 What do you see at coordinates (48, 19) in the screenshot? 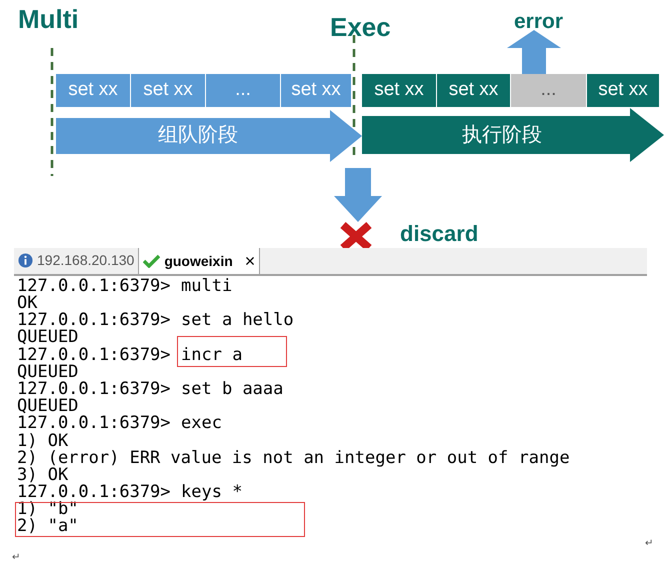
I see `multi-label: Multi` at bounding box center [48, 19].